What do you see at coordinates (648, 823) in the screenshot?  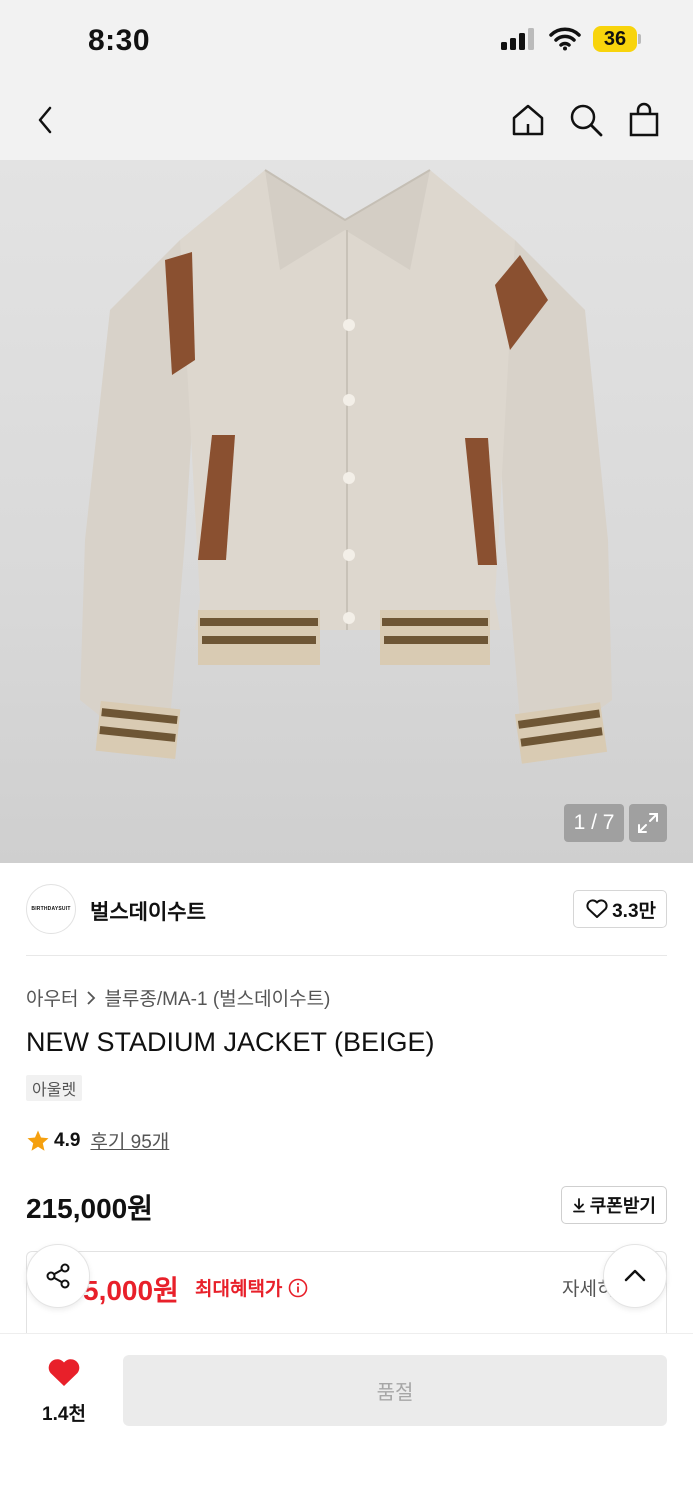 I see `expand-icon` at bounding box center [648, 823].